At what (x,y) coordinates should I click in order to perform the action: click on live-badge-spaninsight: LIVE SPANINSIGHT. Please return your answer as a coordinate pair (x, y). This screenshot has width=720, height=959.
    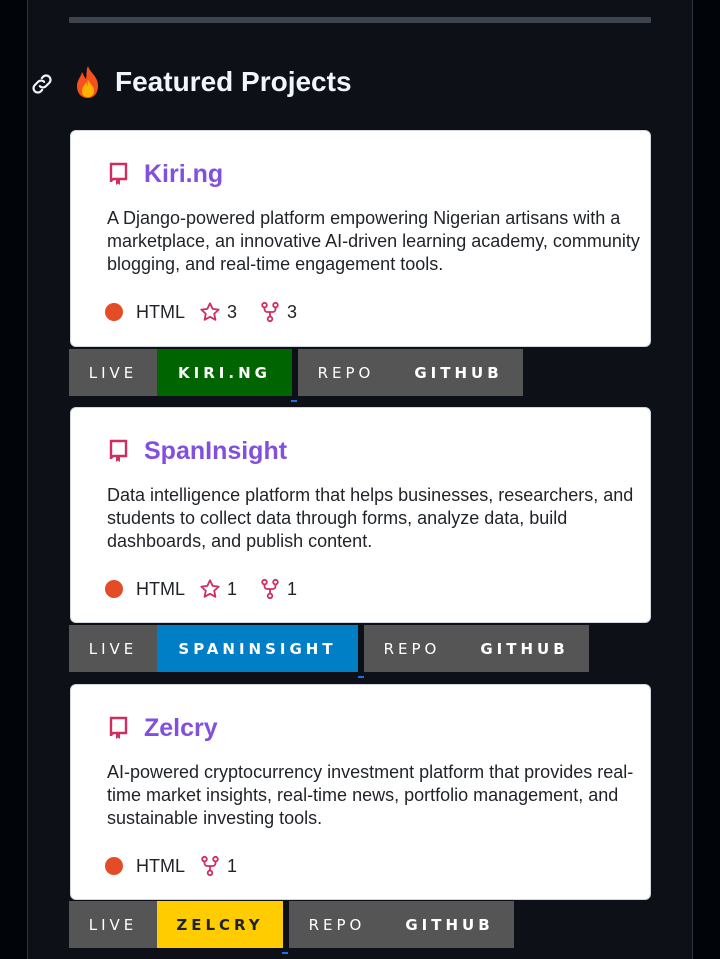
    Looking at the image, I should click on (213, 648).